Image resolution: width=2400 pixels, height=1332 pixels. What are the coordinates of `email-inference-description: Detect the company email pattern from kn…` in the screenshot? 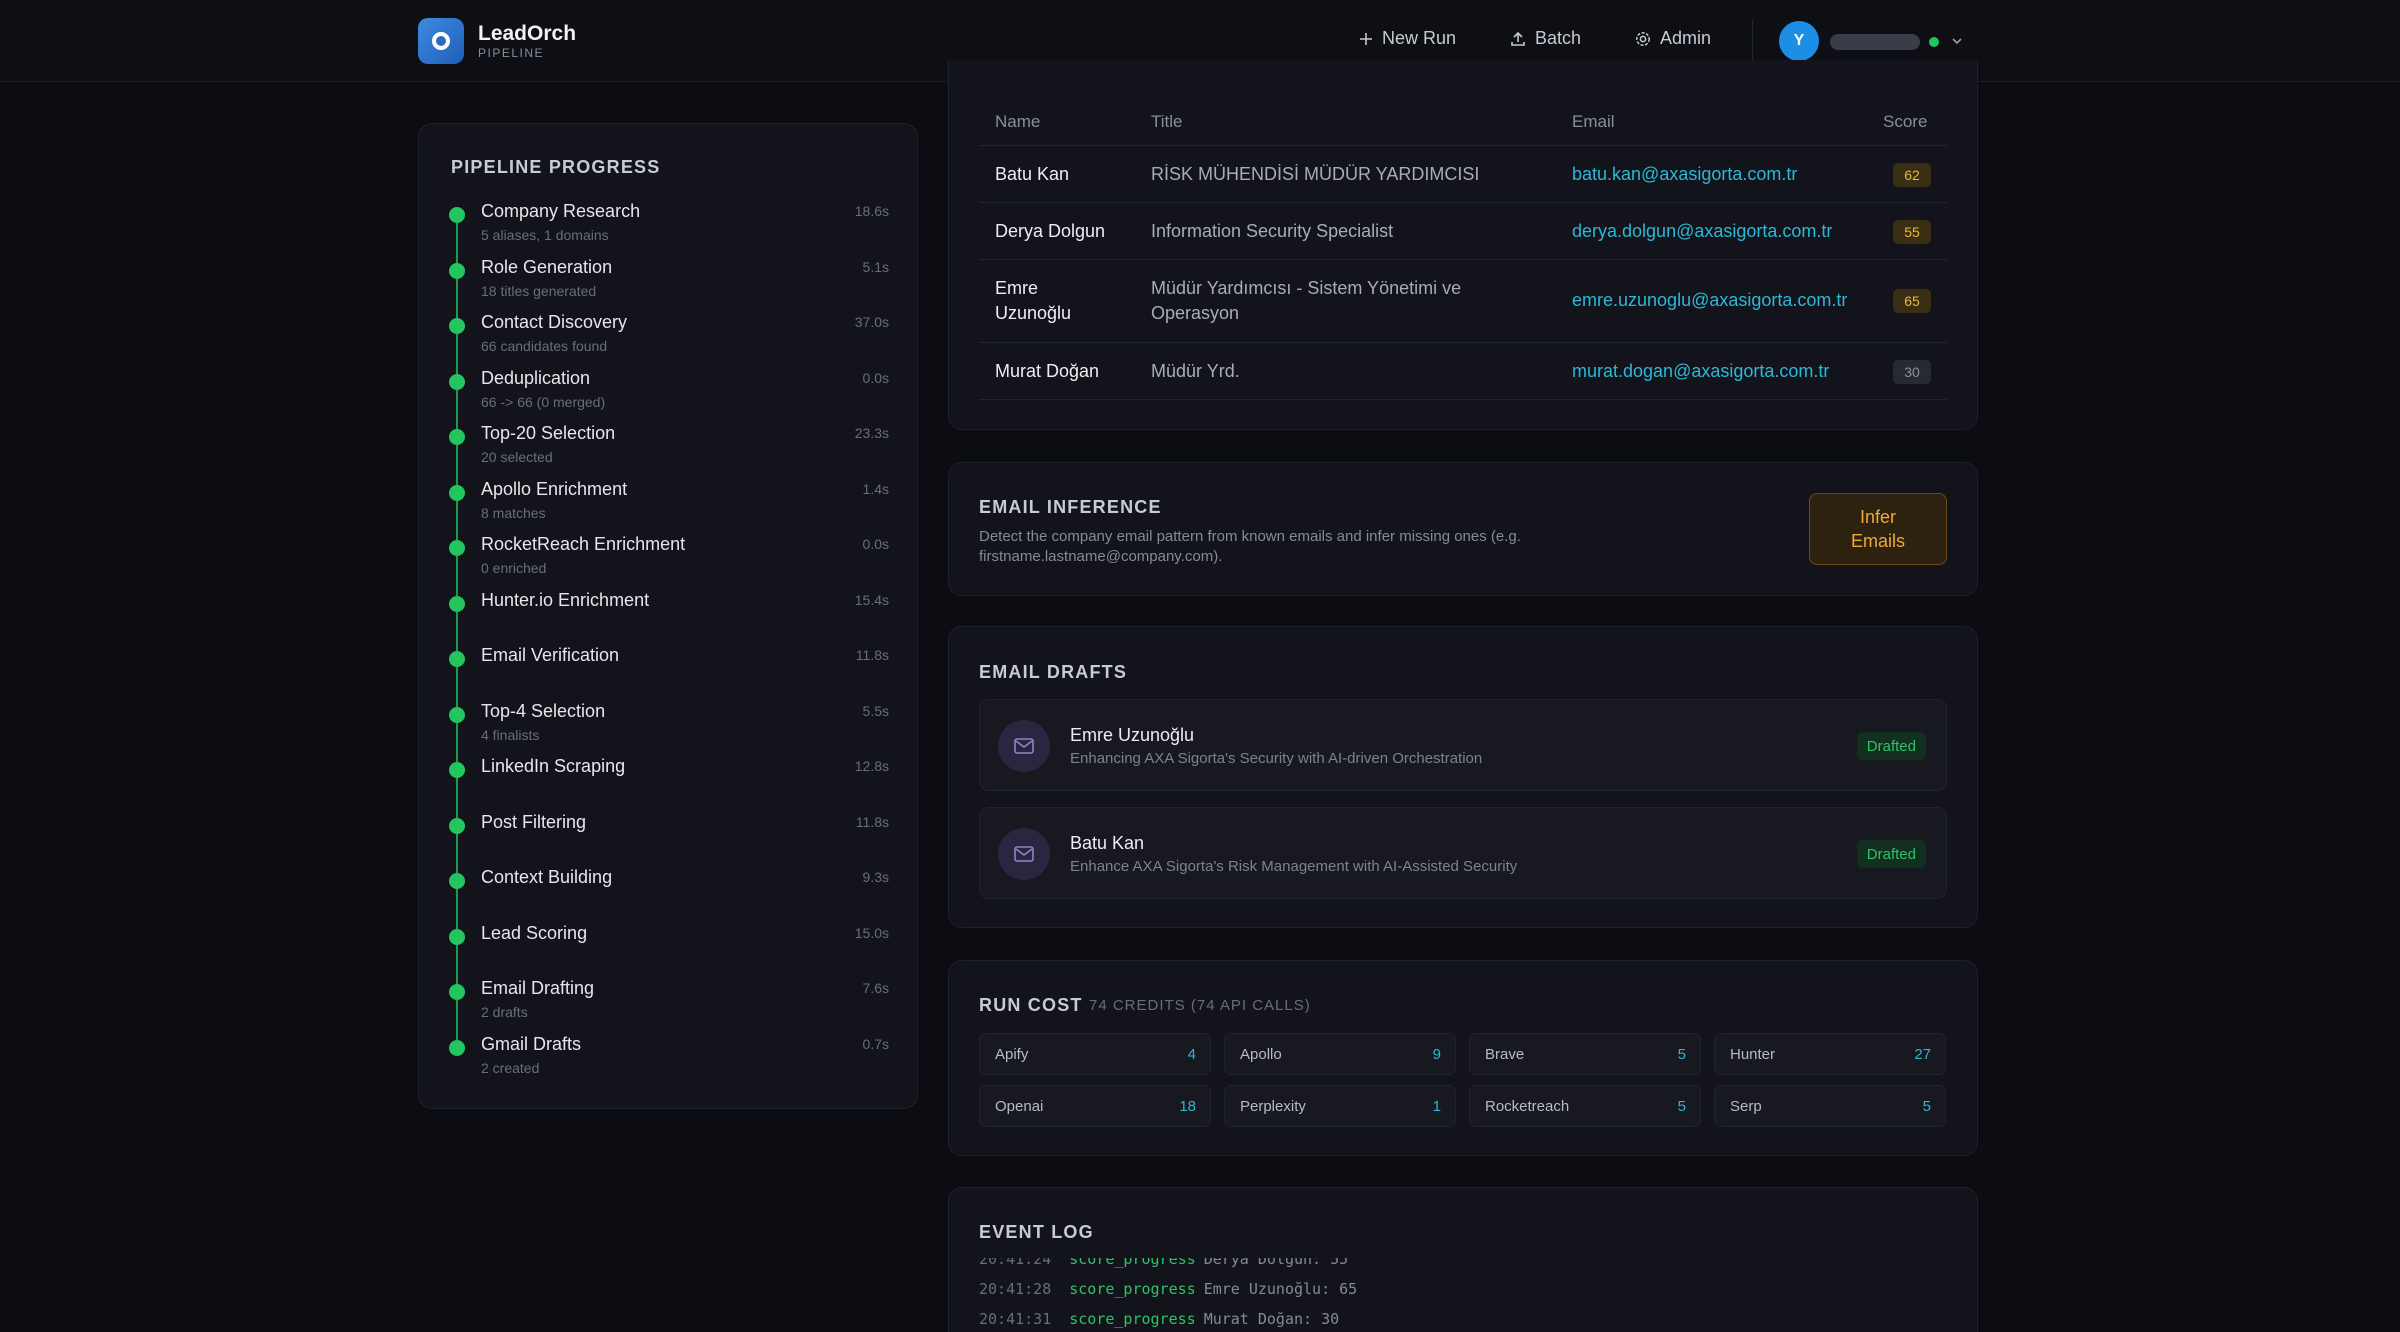 It's located at (1250, 546).